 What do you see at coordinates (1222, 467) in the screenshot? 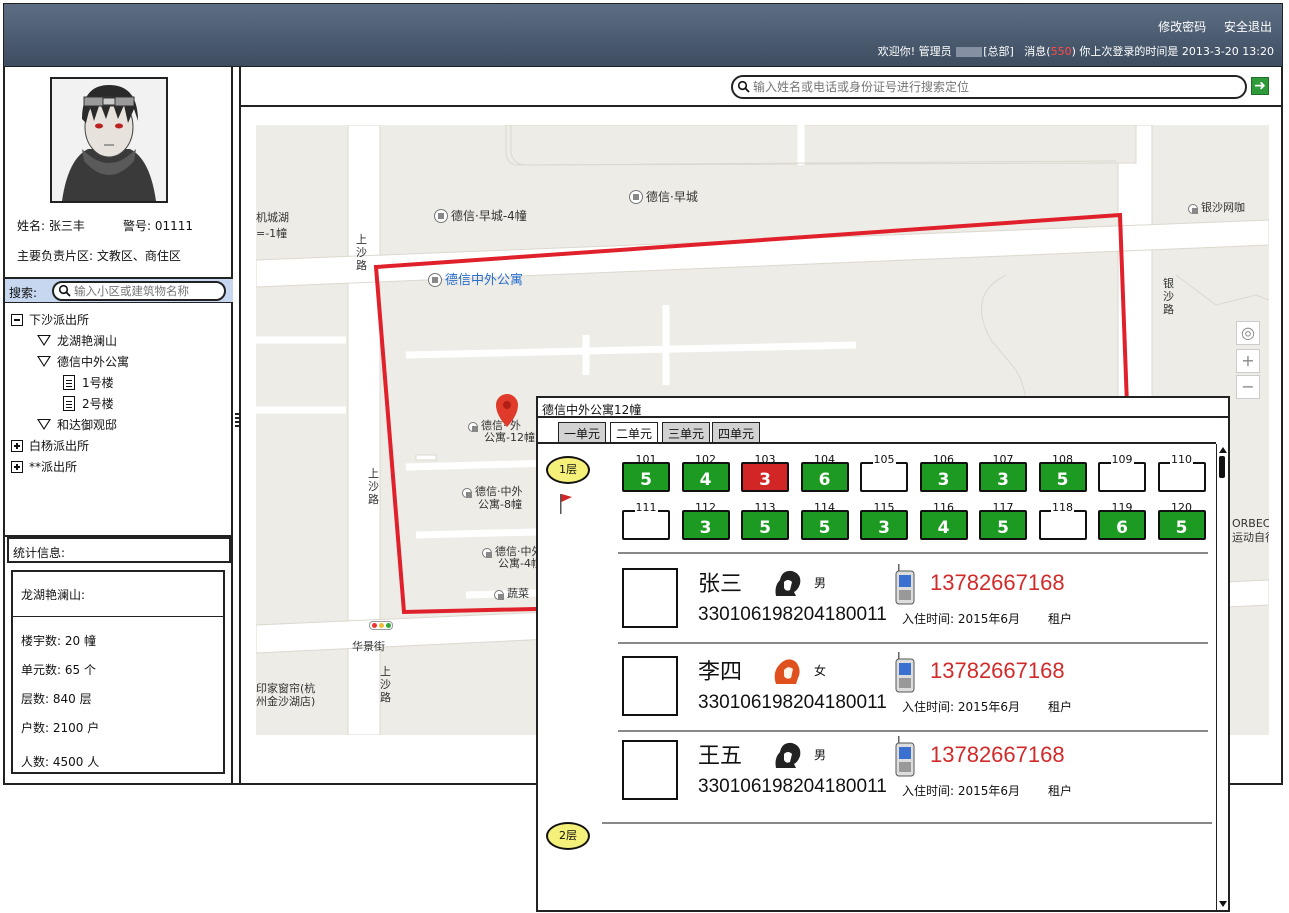
I see `scroll-thumb` at bounding box center [1222, 467].